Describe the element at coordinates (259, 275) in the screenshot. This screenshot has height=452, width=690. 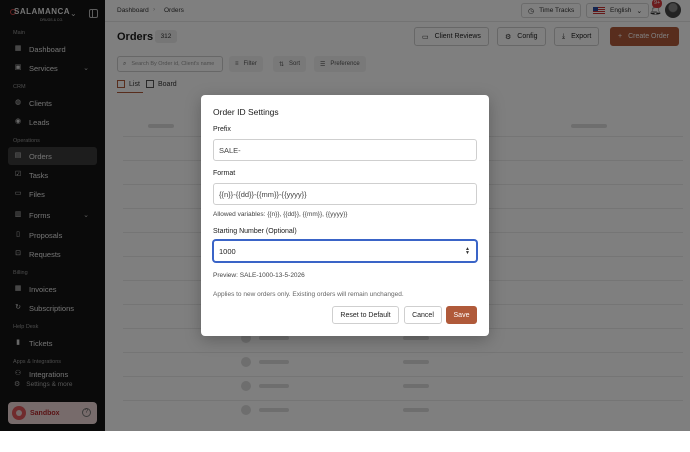
I see `preview-text: Preview: SALE-1000-13-5-2026` at that location.